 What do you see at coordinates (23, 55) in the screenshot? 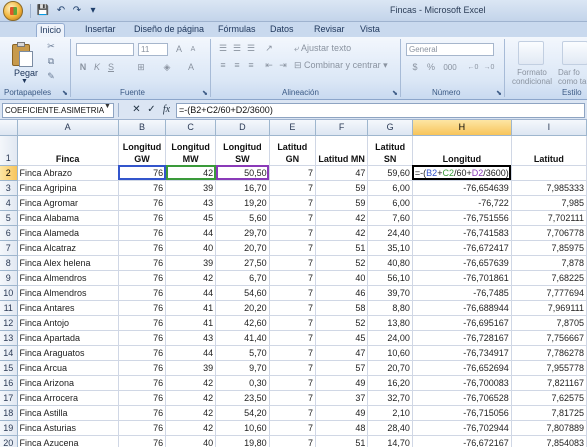
I see `paste-icon` at bounding box center [23, 55].